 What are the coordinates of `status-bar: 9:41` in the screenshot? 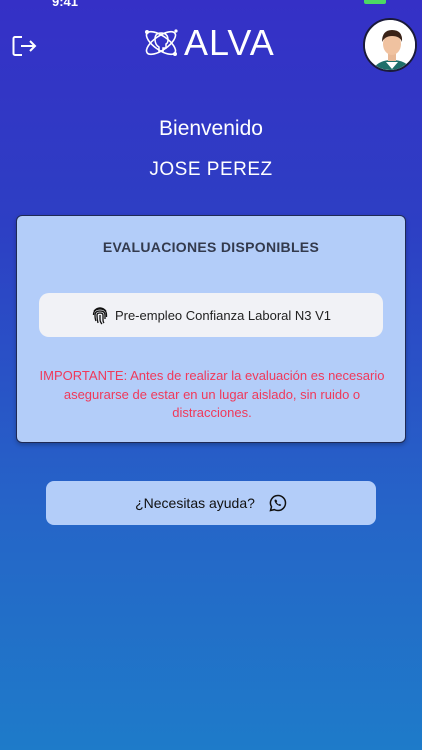 It's located at (211, 4).